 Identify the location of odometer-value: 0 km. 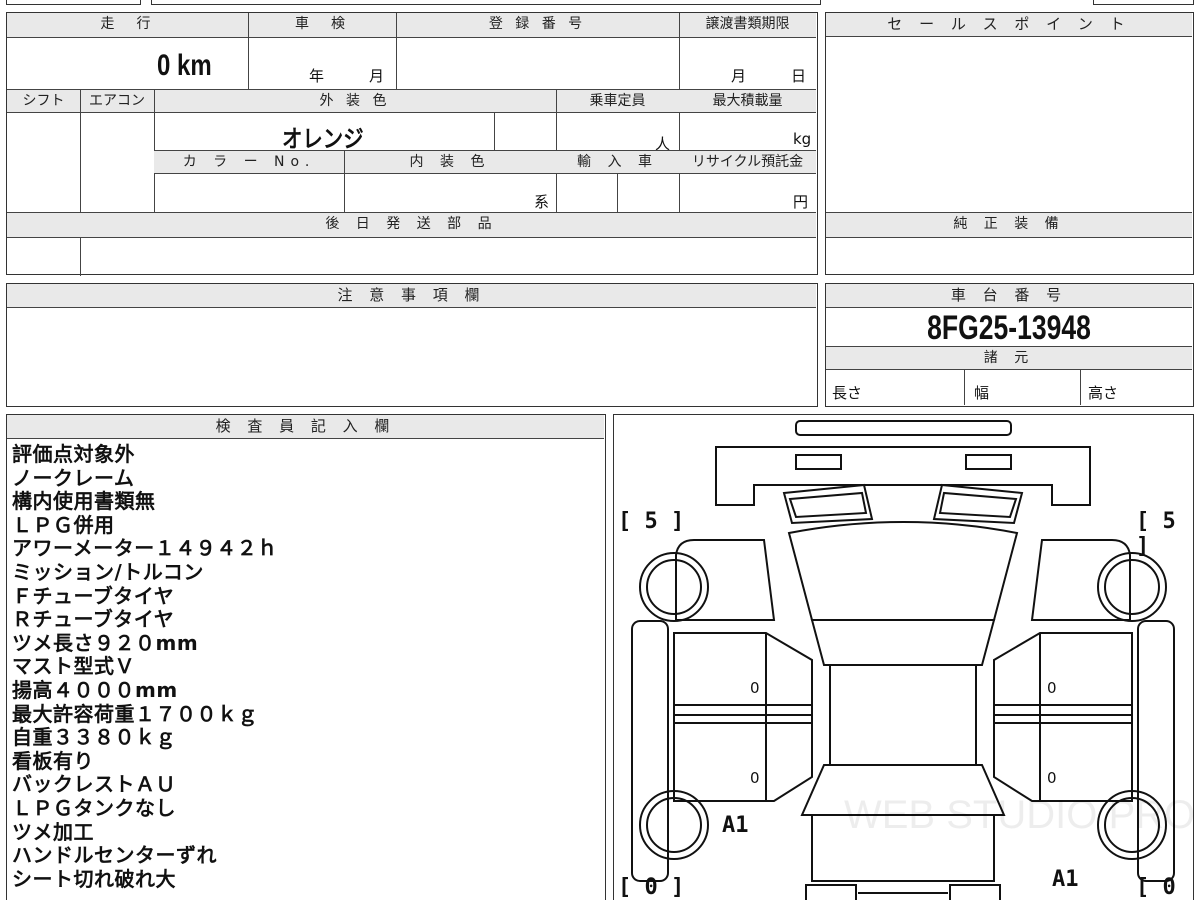
(184, 65).